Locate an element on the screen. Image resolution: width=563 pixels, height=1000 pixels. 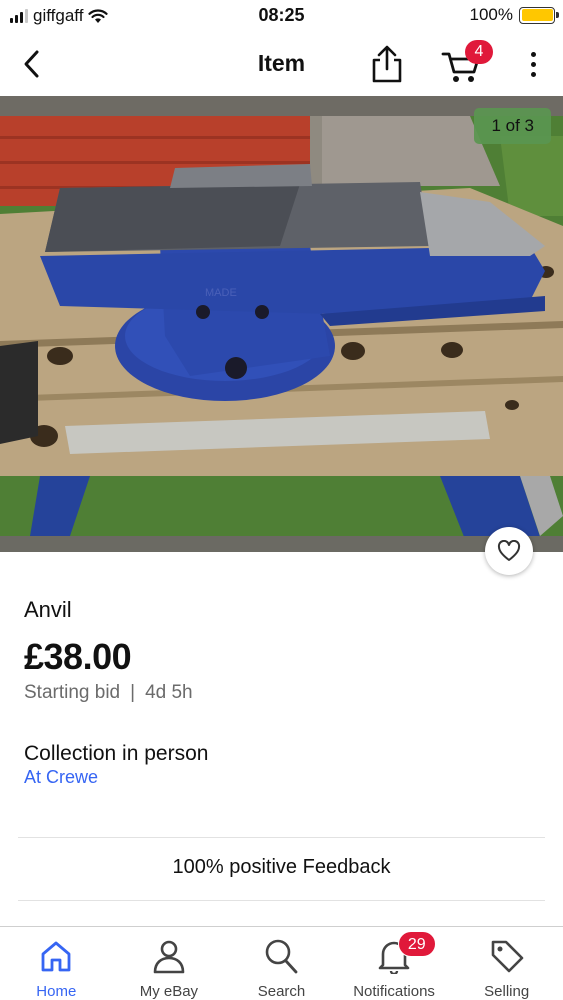
tab-my-ebay: My eBay is located at coordinates (169, 963).